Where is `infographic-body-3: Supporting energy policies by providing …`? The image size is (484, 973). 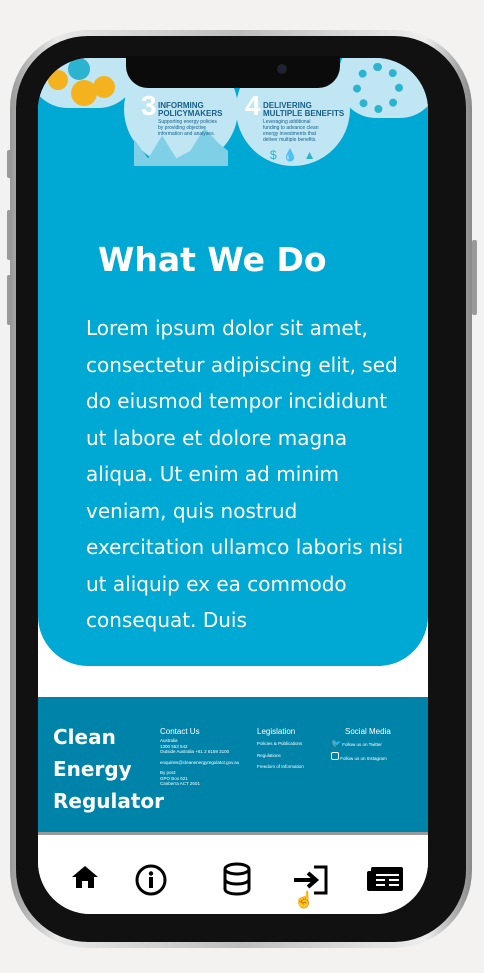 infographic-body-3: Supporting energy policies by providing … is located at coordinates (187, 128).